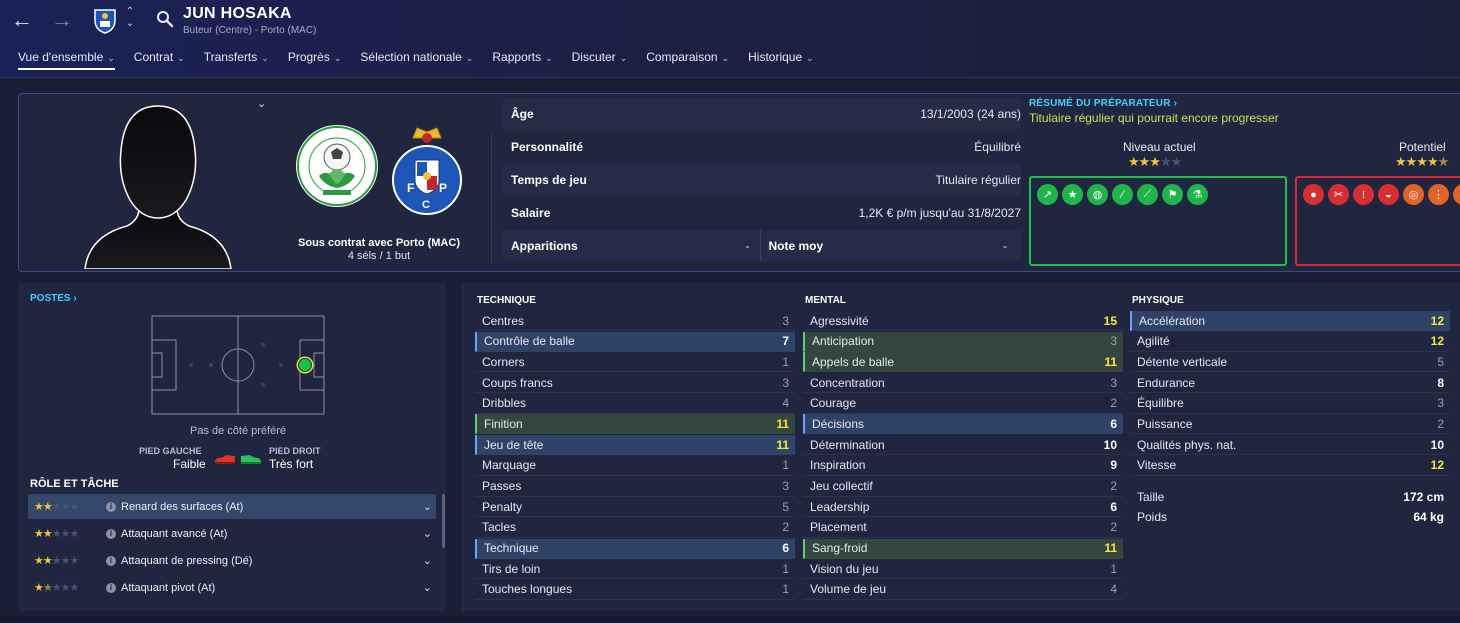 This screenshot has width=1460, height=623. What do you see at coordinates (635, 362) in the screenshot?
I see `attribute-row: Corners 1` at bounding box center [635, 362].